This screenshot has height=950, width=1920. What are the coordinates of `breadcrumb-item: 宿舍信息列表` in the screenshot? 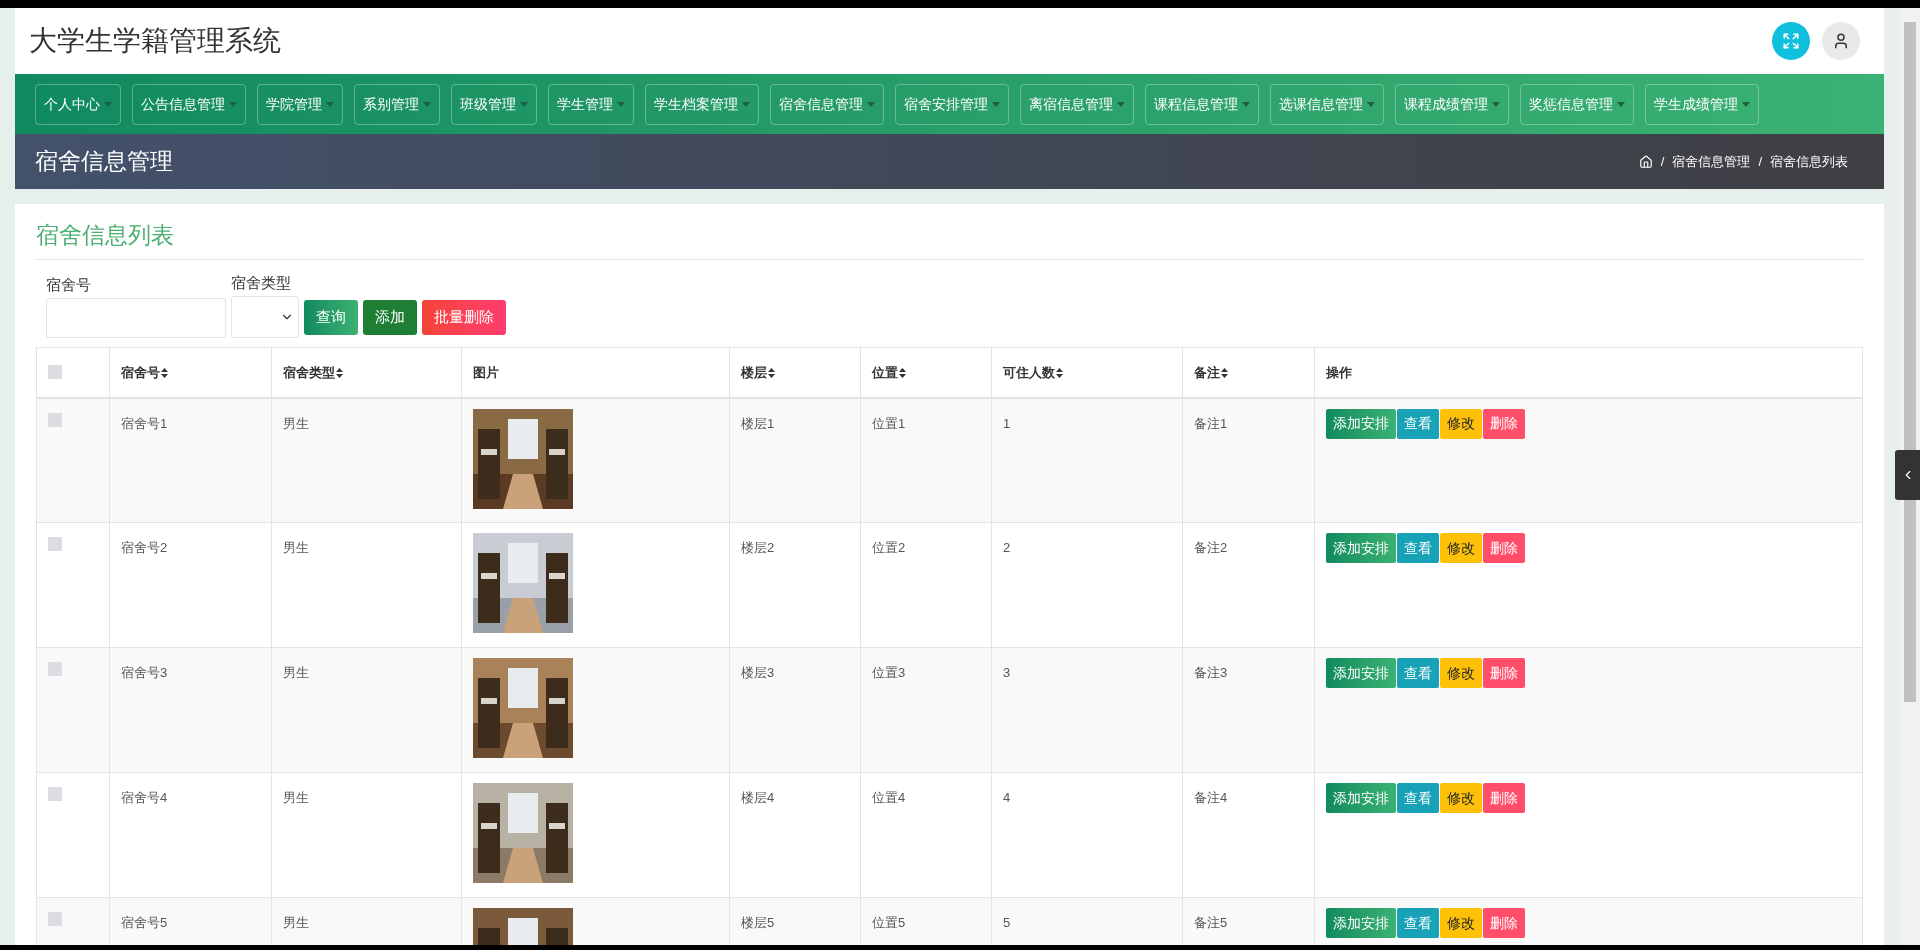 It's located at (1809, 161).